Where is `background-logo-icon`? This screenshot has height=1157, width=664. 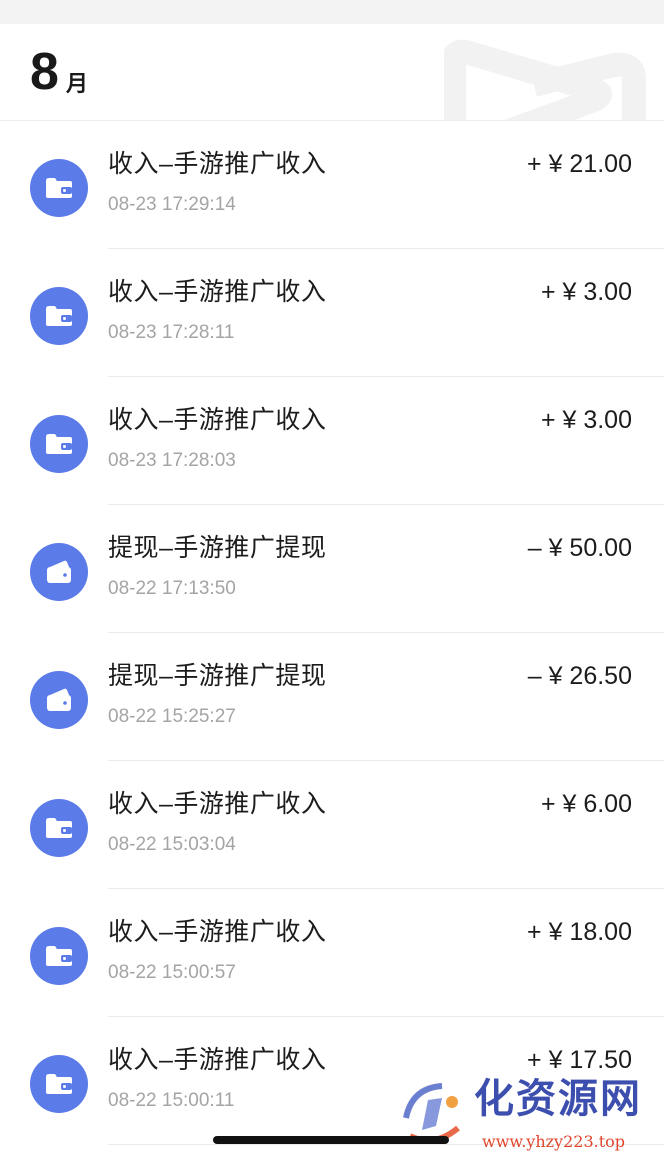
background-logo-icon is located at coordinates (545, 79).